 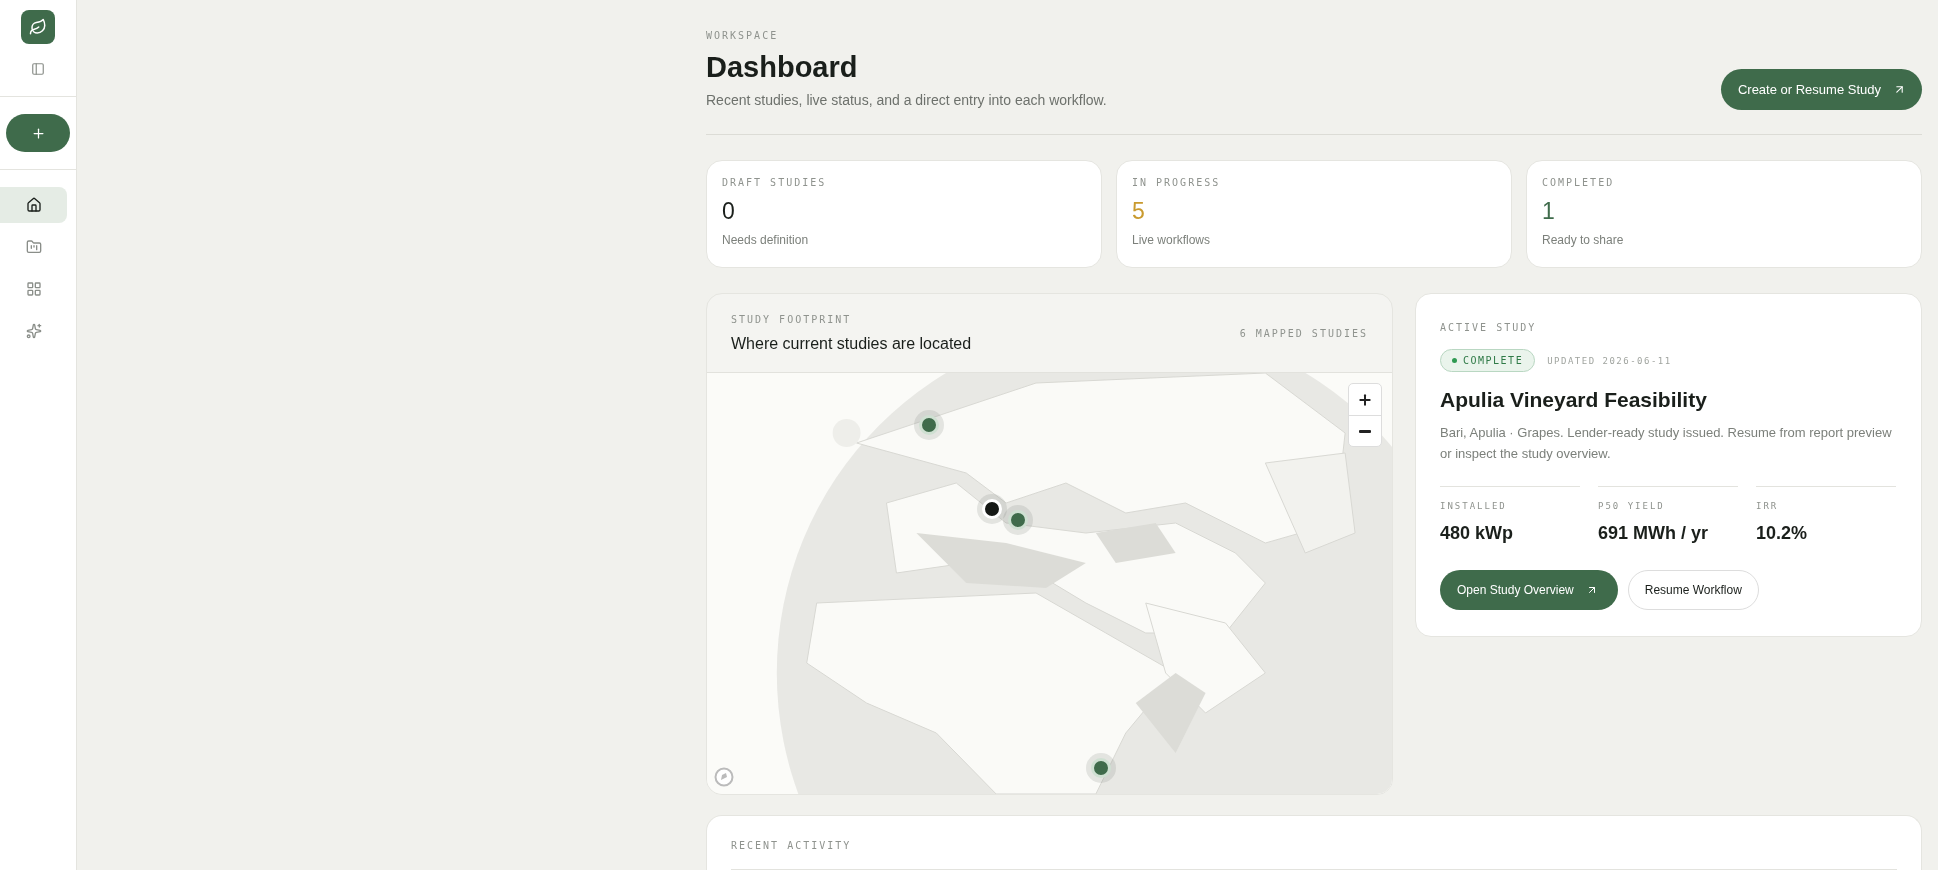 I want to click on stat-value: 1, so click(x=1549, y=211).